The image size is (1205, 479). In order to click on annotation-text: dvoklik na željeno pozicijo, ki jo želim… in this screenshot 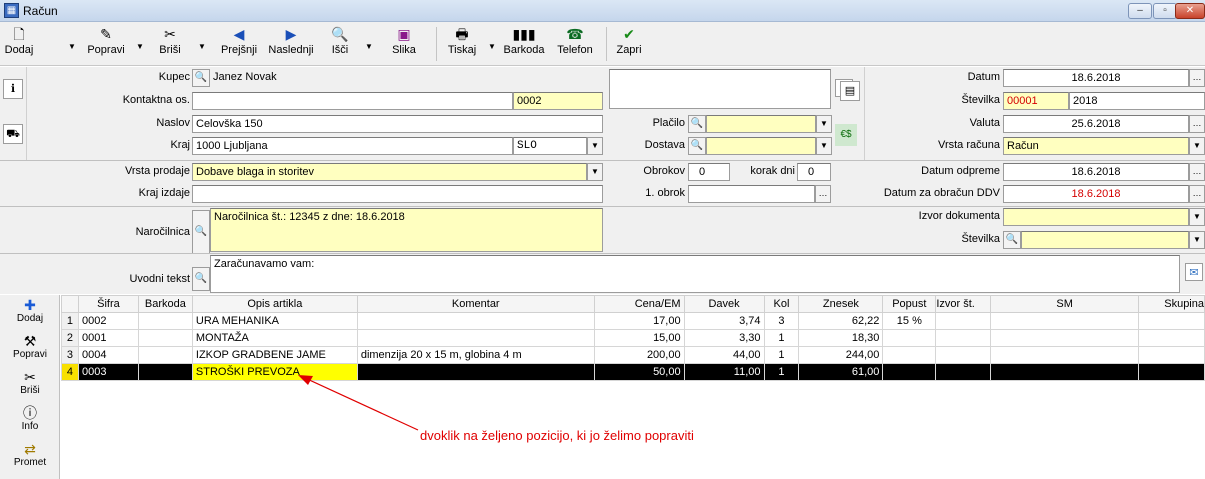, I will do `click(557, 435)`.